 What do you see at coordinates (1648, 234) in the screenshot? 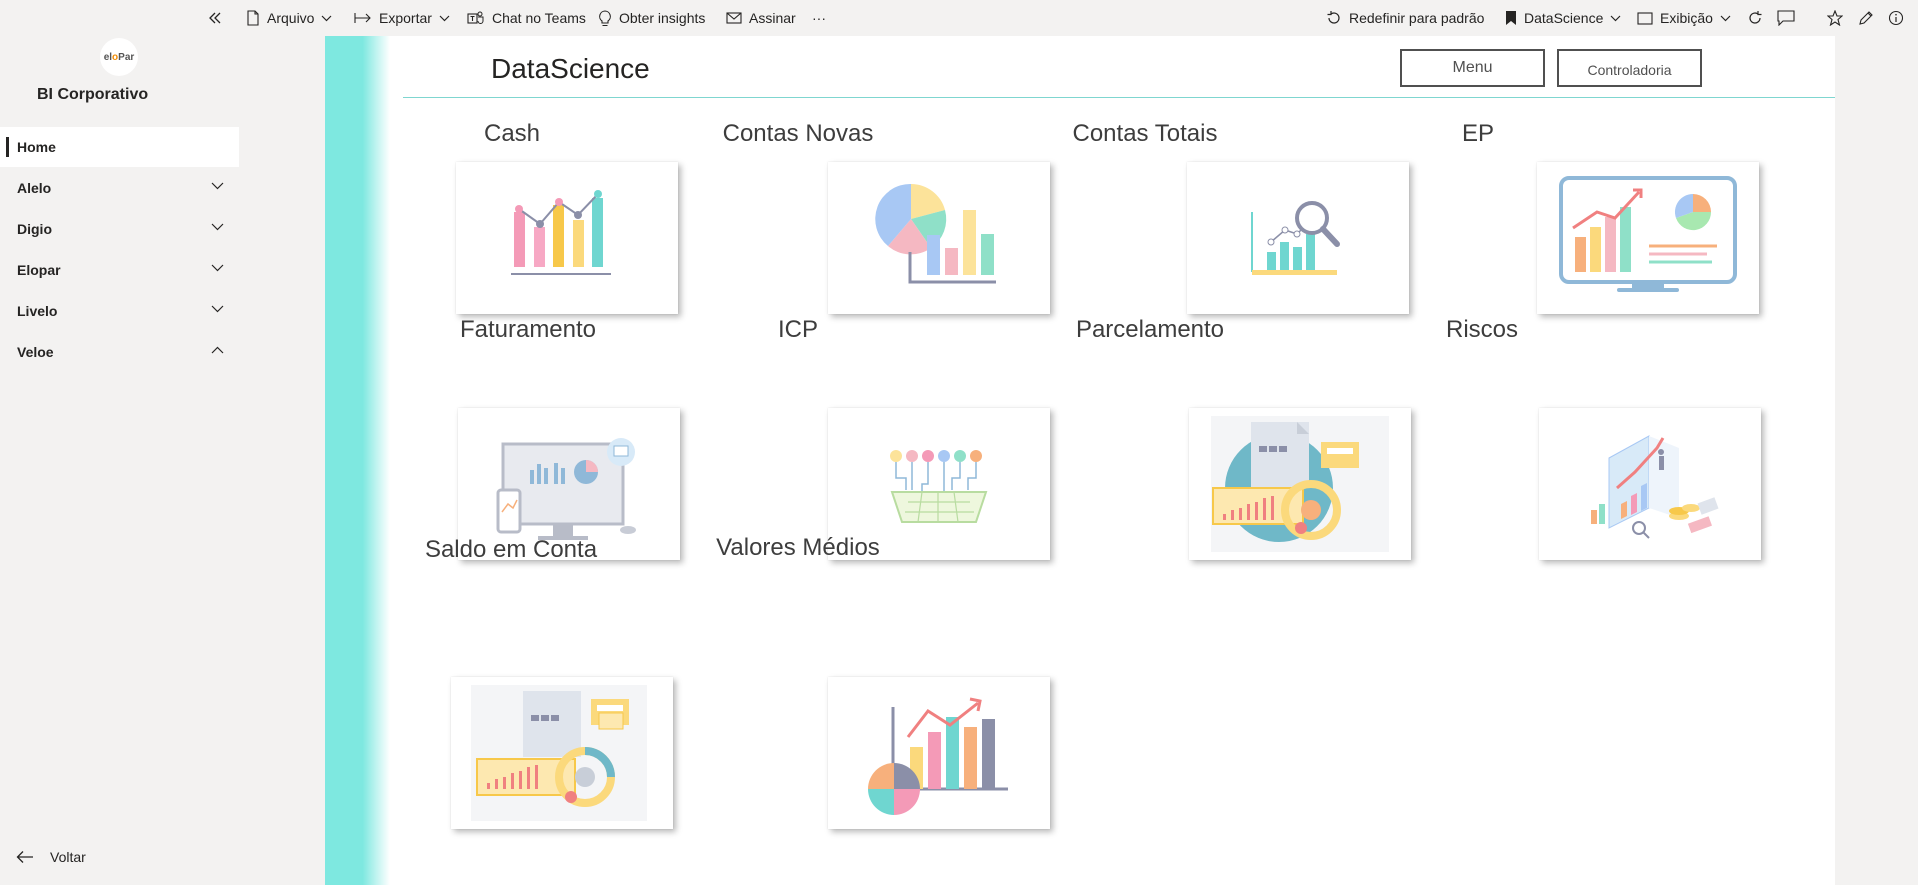
I see `monitor-dashboard-icon` at bounding box center [1648, 234].